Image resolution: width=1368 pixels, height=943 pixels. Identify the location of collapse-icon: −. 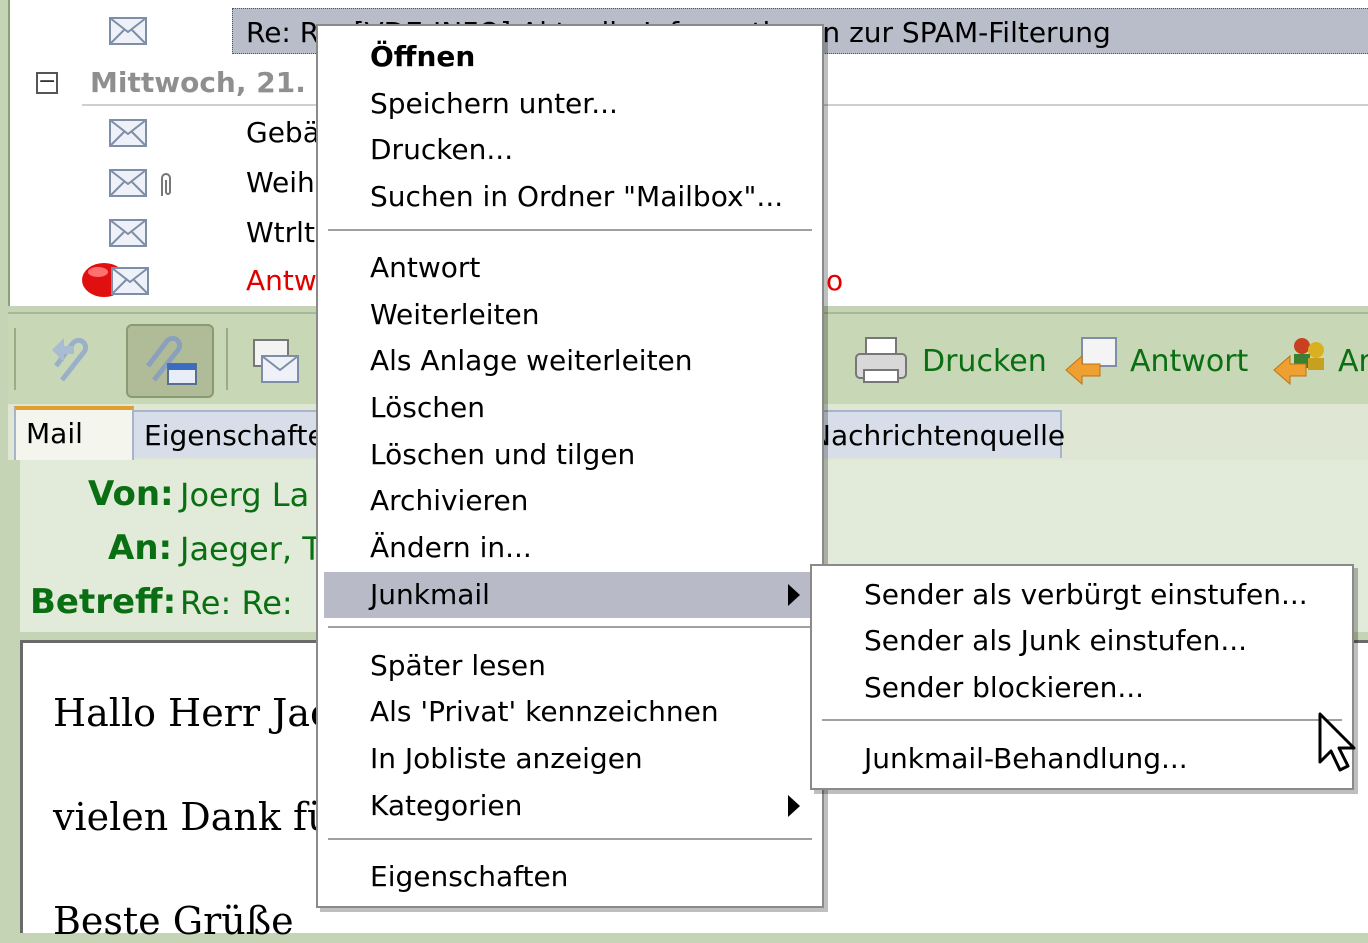
(47, 82).